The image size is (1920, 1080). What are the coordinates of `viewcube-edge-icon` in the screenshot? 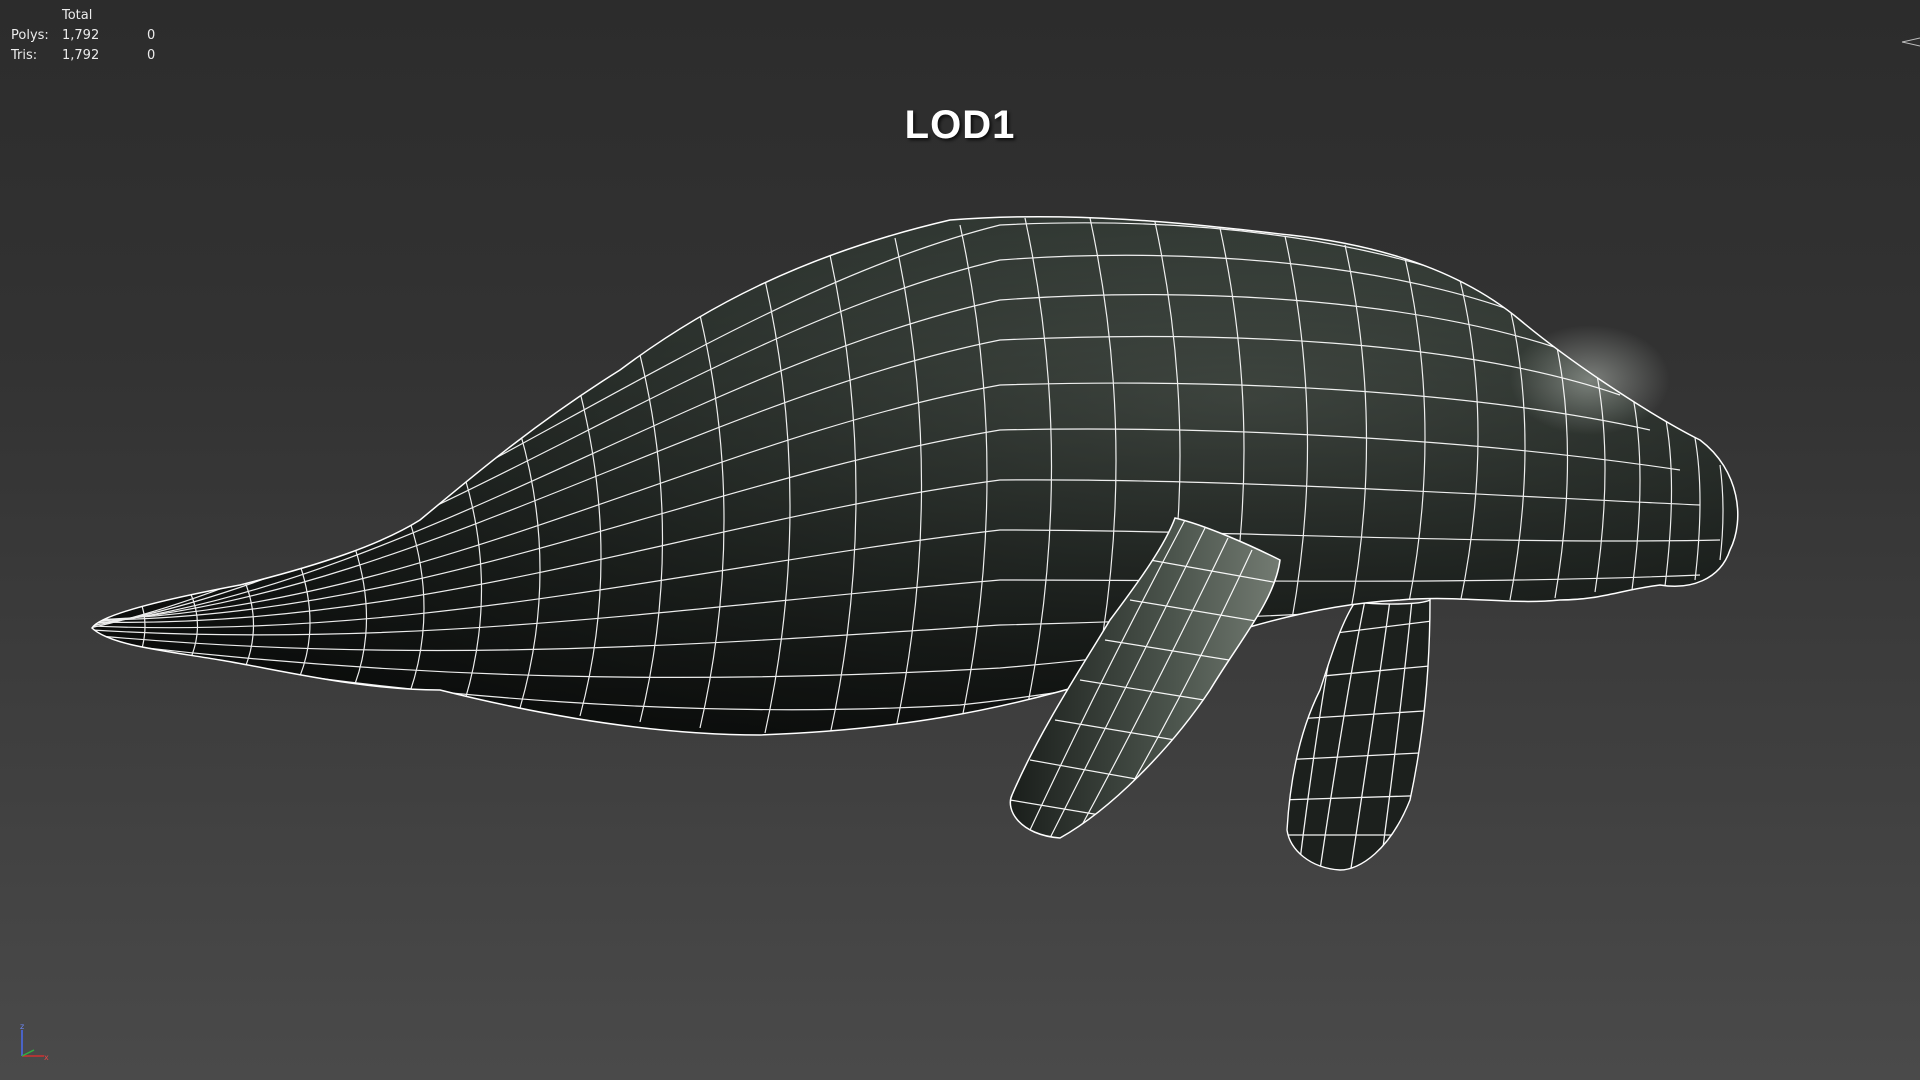 It's located at (1909, 42).